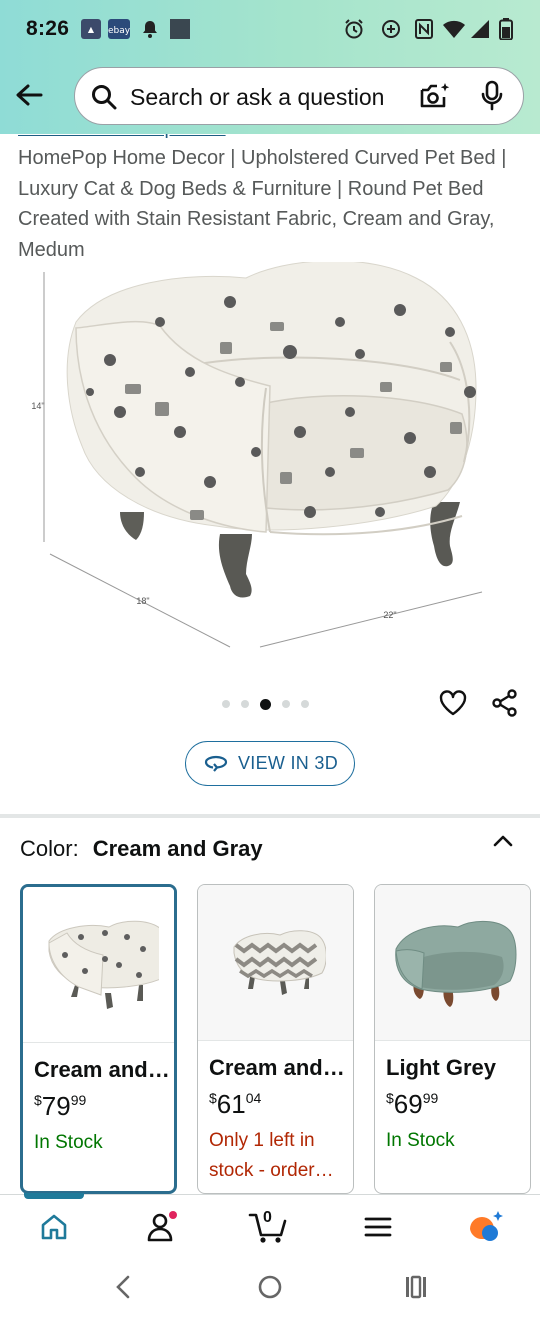 This screenshot has width=540, height=1320. What do you see at coordinates (454, 29) in the screenshot?
I see `wifi-icon` at bounding box center [454, 29].